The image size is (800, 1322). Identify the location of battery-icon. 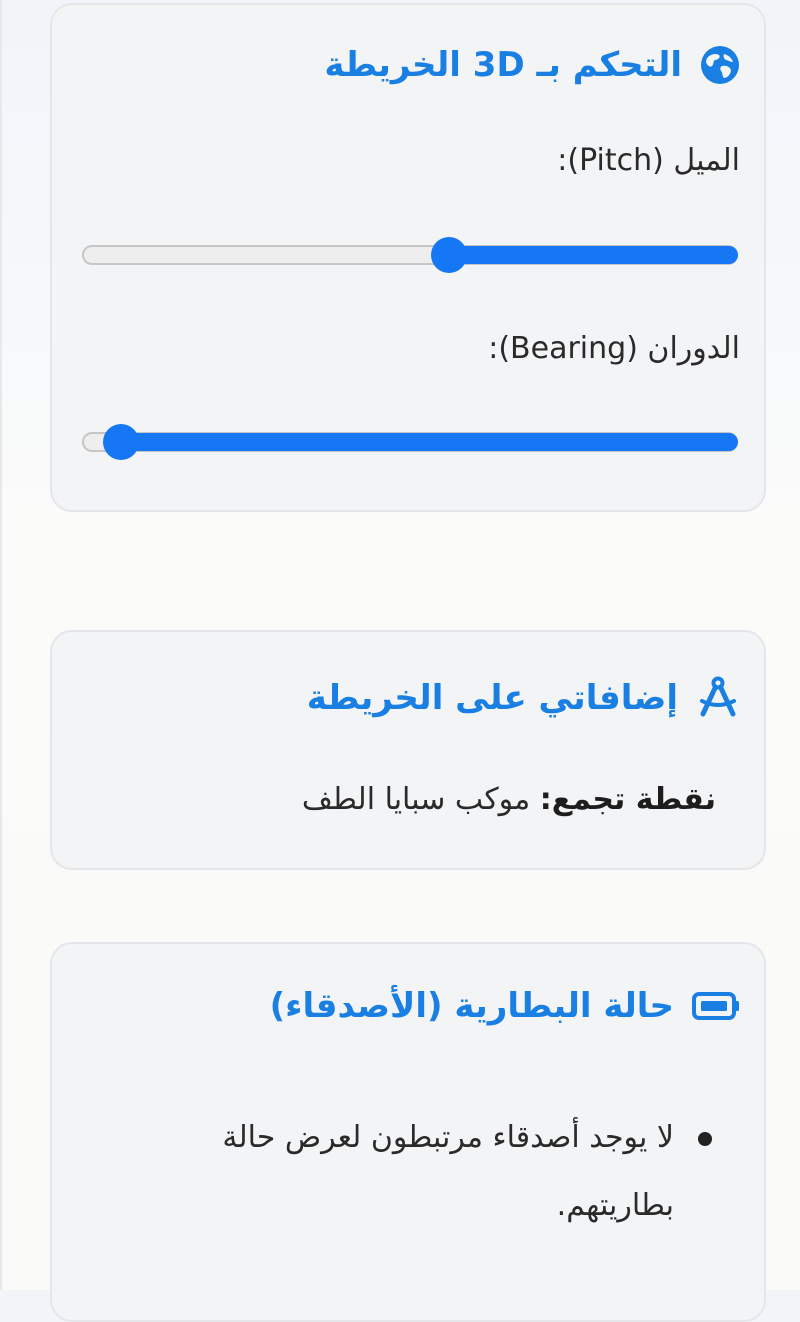
(716, 1006).